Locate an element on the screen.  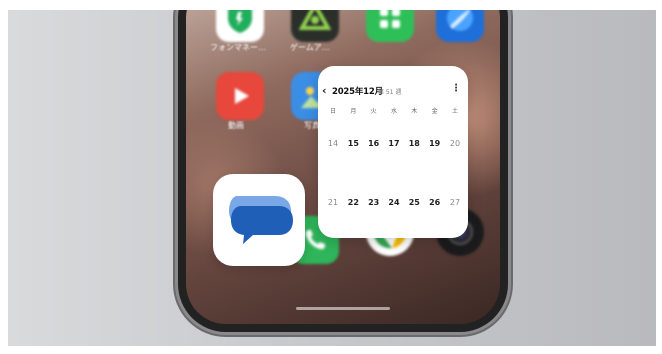
game-app-icon is located at coordinates (315, 26).